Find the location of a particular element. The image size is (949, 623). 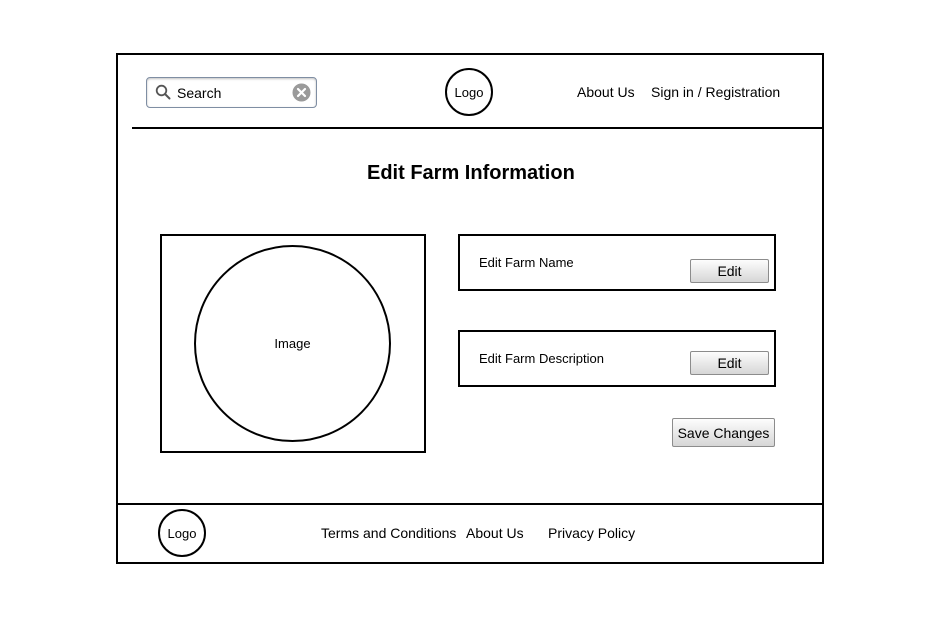

image-placeholder: Image is located at coordinates (292, 343).